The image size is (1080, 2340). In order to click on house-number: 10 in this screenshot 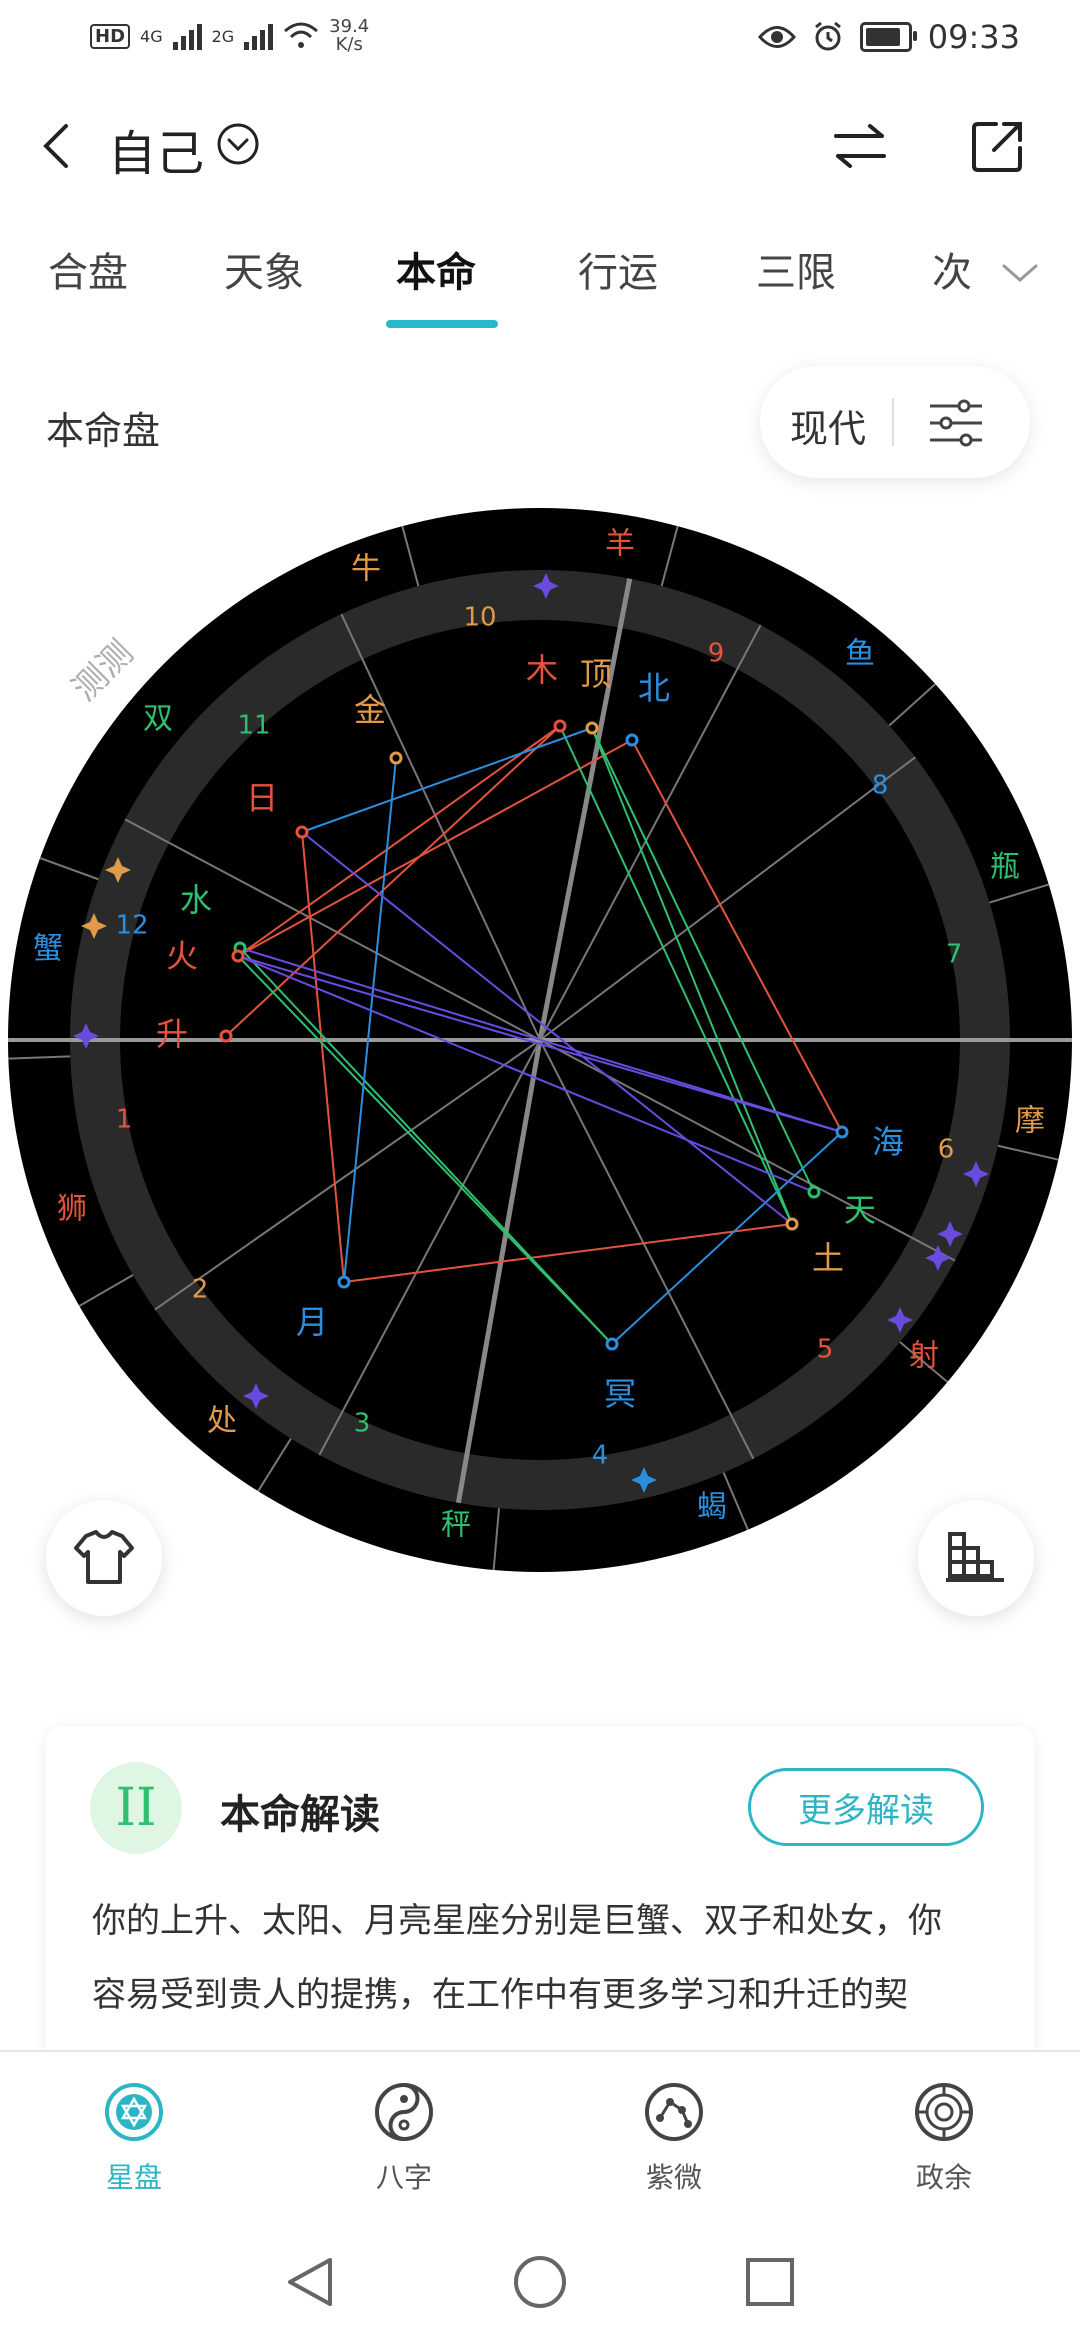, I will do `click(479, 618)`.